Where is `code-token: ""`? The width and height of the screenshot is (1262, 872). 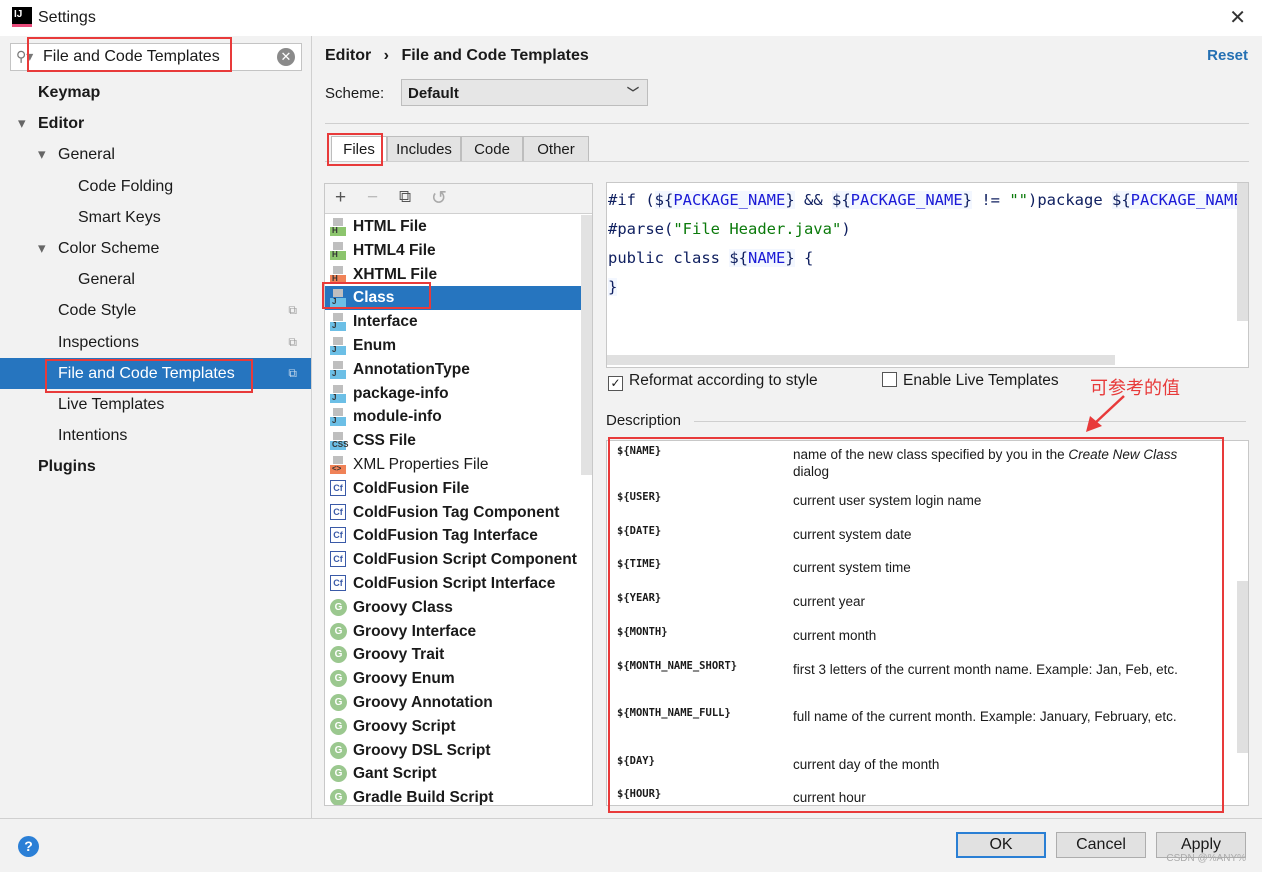
code-token: "" is located at coordinates (1018, 200).